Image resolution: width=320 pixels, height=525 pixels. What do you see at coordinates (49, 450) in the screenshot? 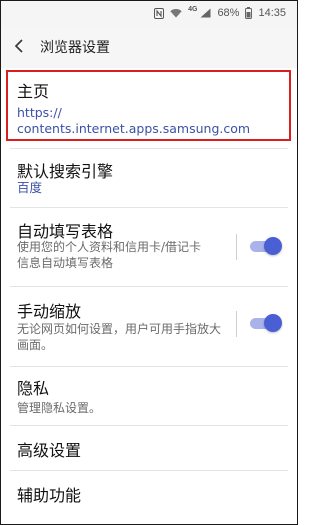
I see `advanced-title: 高级设置` at bounding box center [49, 450].